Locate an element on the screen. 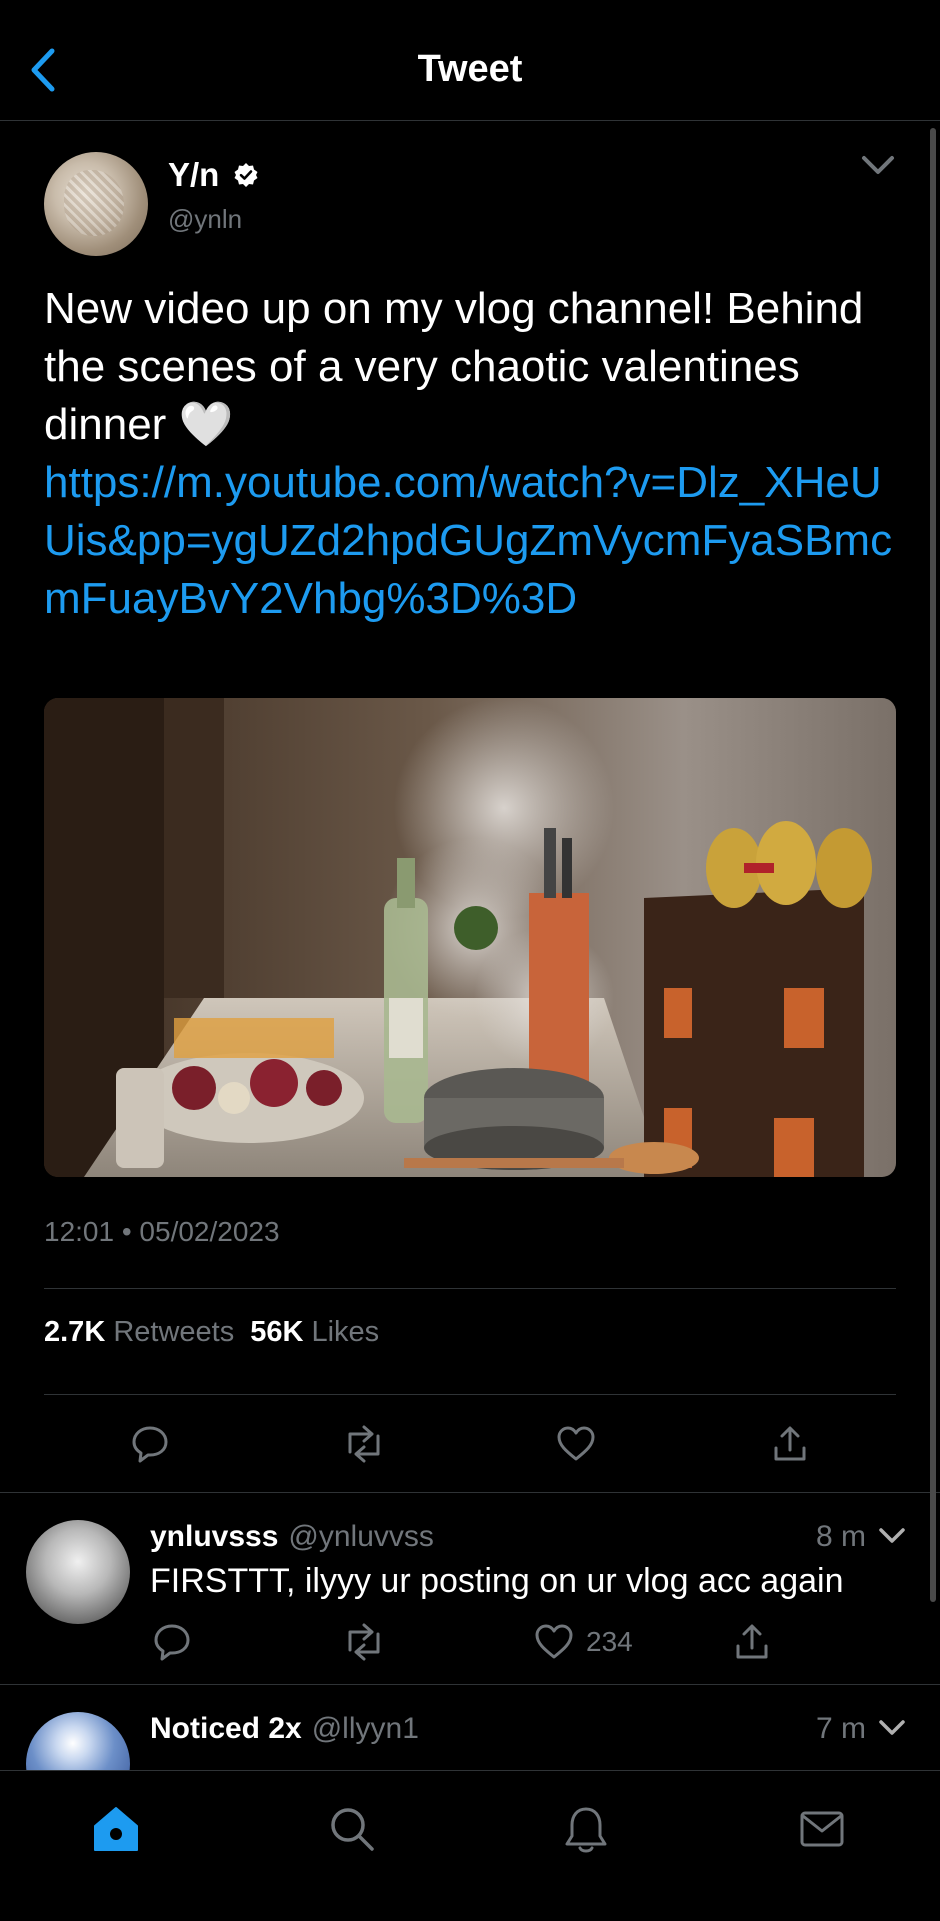  mail-icon is located at coordinates (822, 1829).